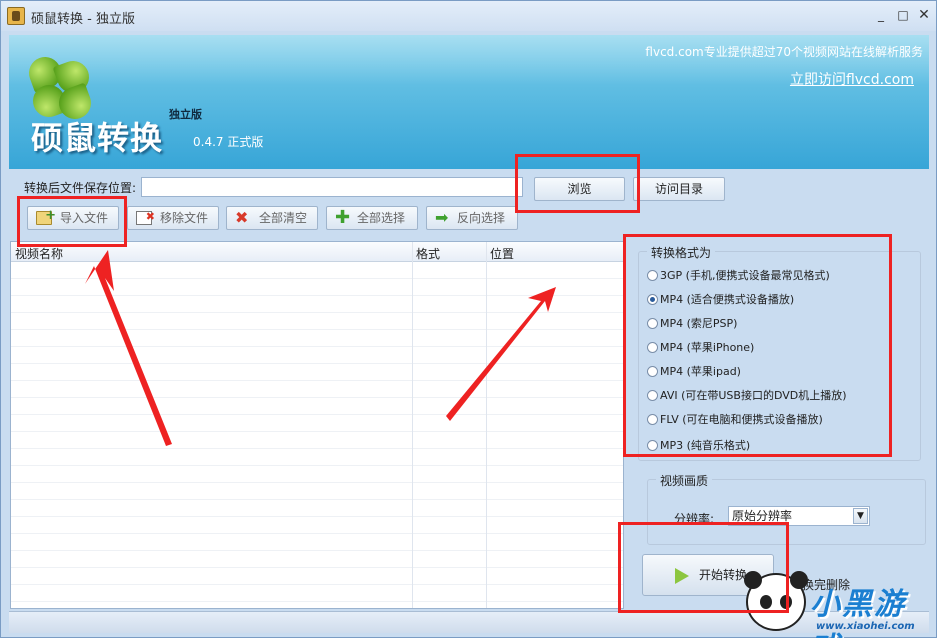 This screenshot has width=937, height=638. What do you see at coordinates (679, 189) in the screenshot?
I see `open-folder-button: 访问目录` at bounding box center [679, 189].